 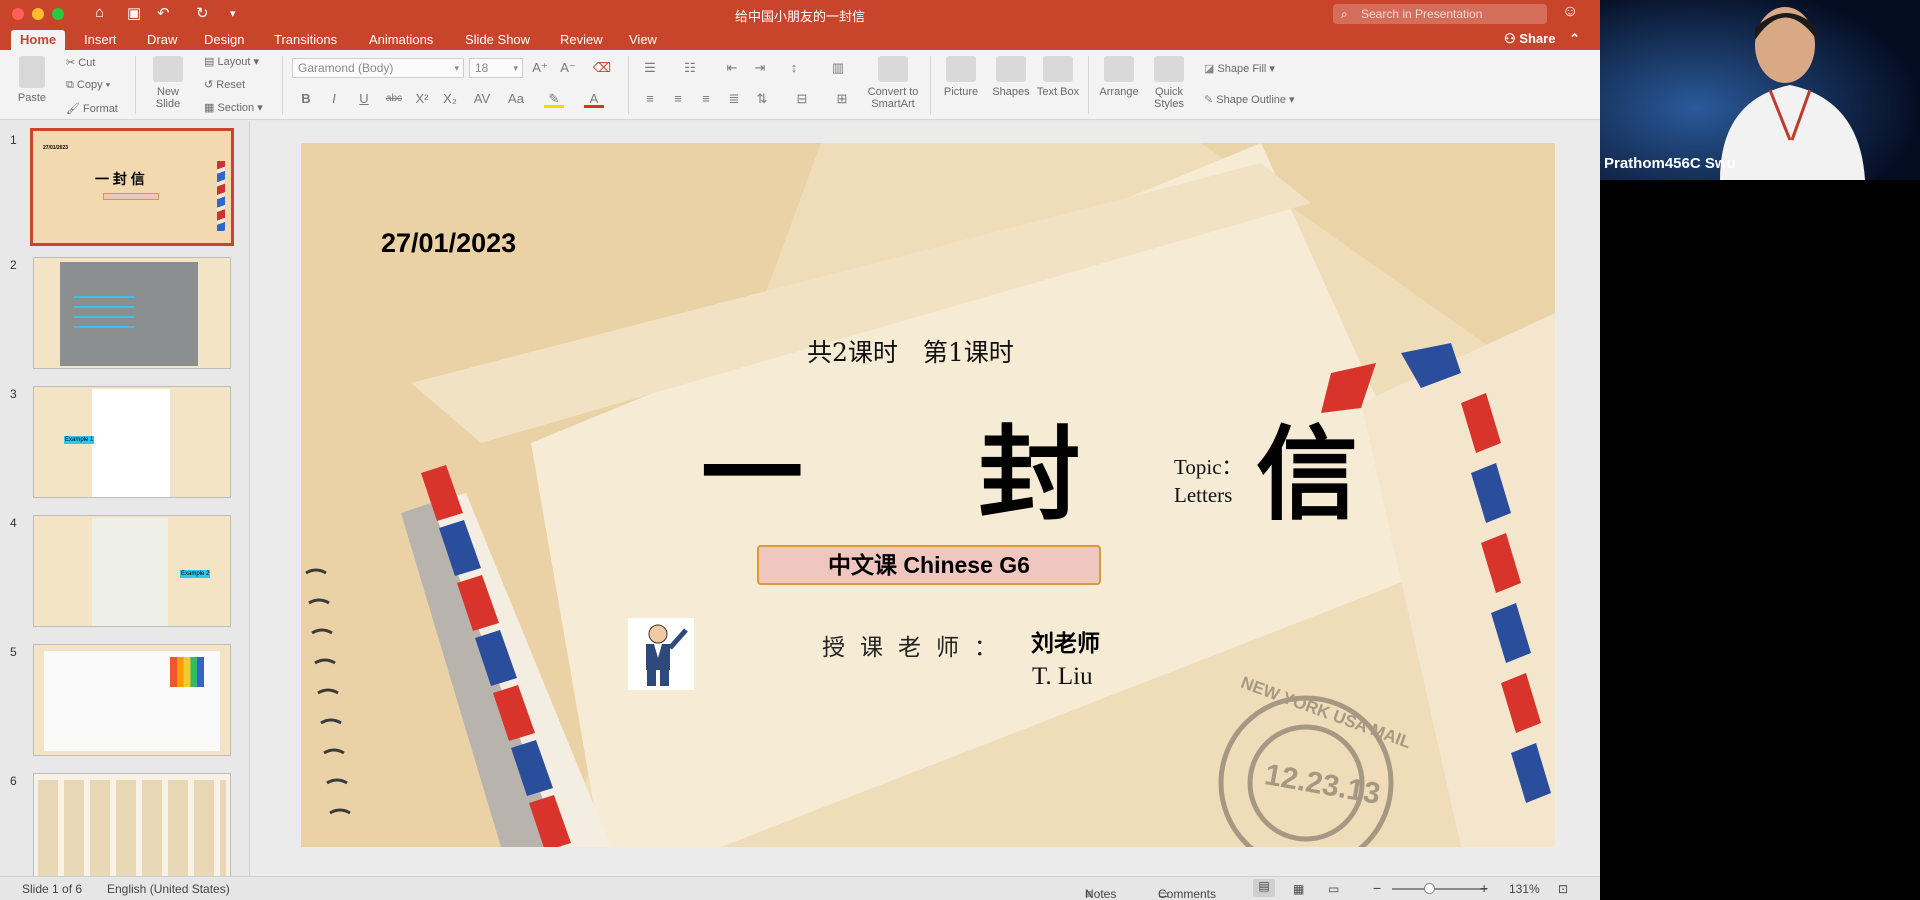 I want to click on chevron-down-icon: ▾, so click(x=515, y=68).